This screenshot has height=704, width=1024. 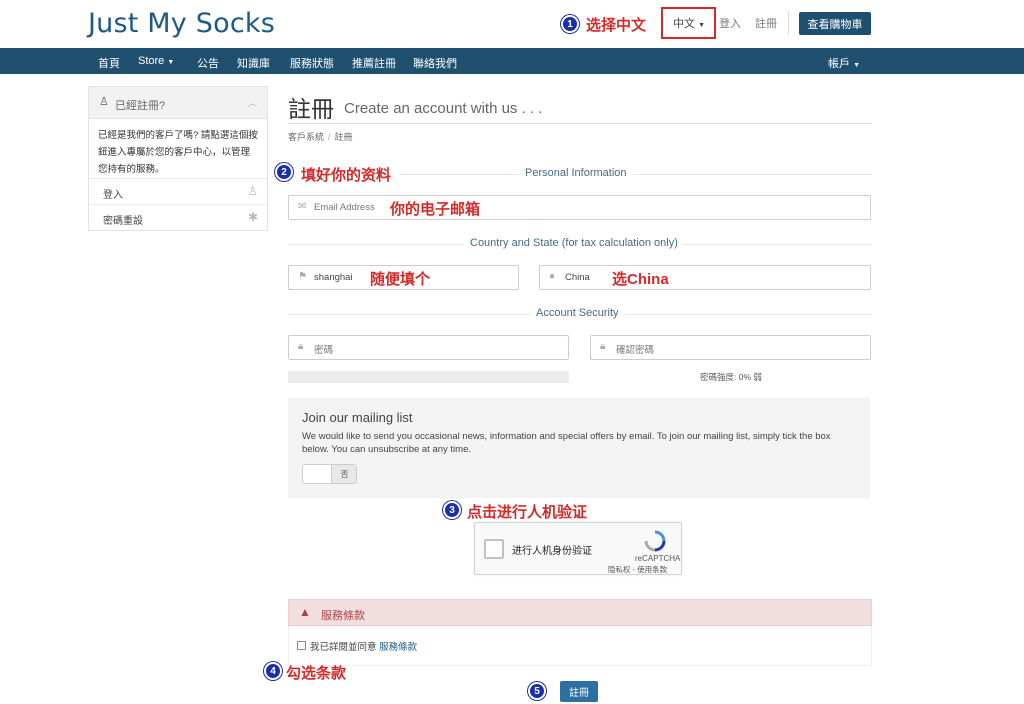 What do you see at coordinates (333, 277) in the screenshot?
I see `state-value: shanghai` at bounding box center [333, 277].